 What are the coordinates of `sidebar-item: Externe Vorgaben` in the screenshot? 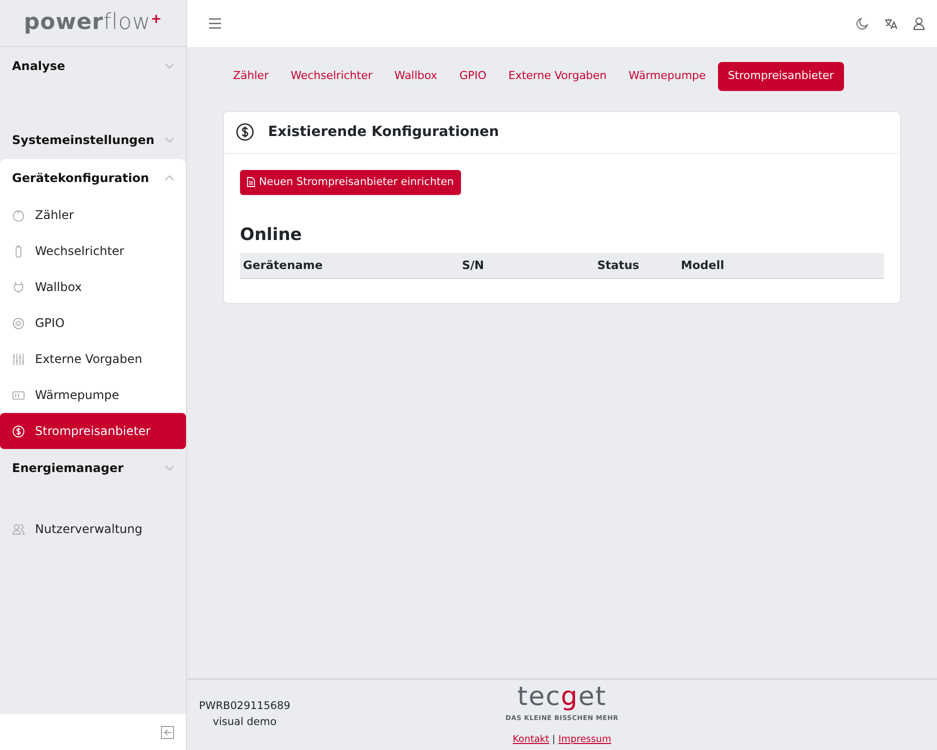 It's located at (93, 359).